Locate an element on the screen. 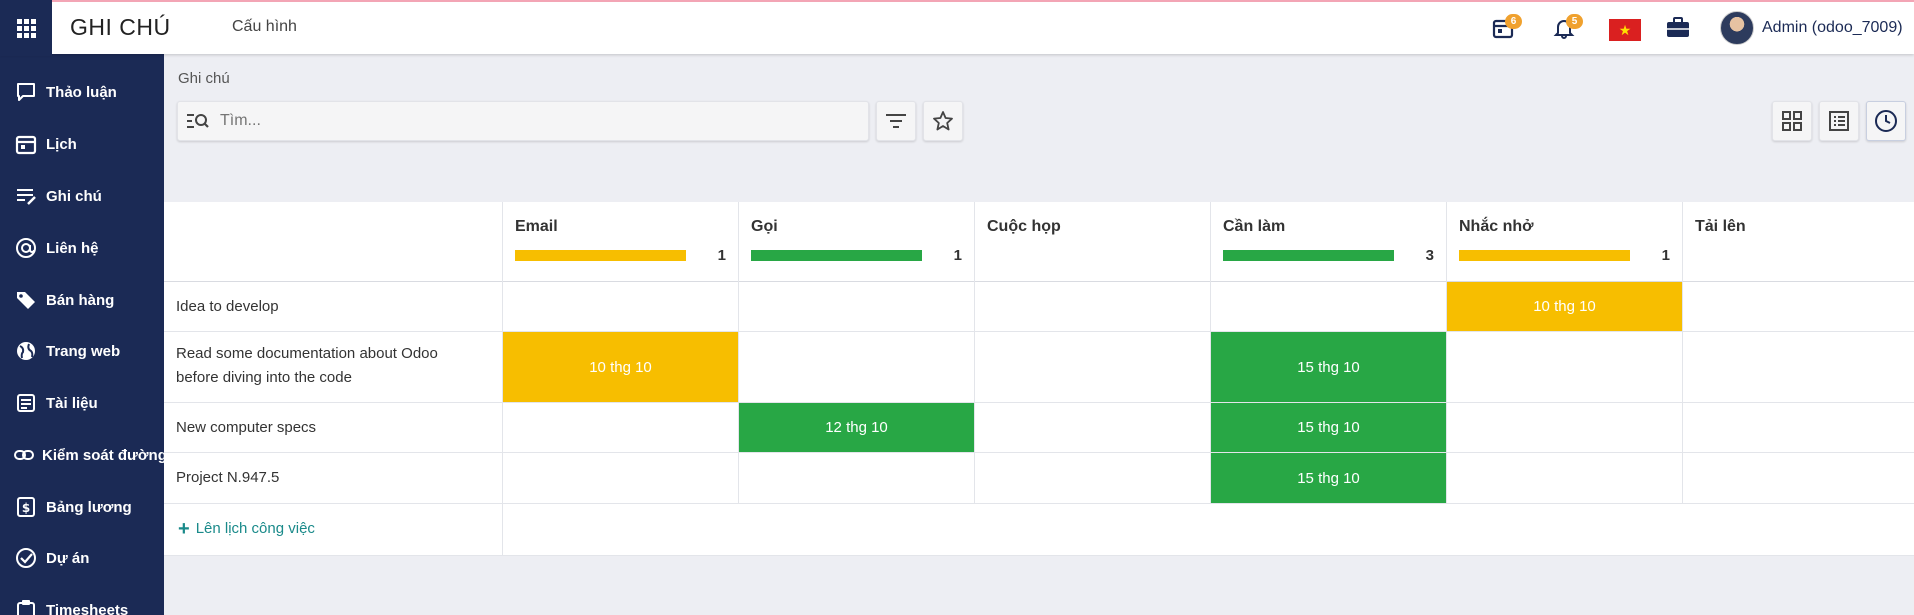 The image size is (1914, 615). grid-view-icon is located at coordinates (1792, 121).